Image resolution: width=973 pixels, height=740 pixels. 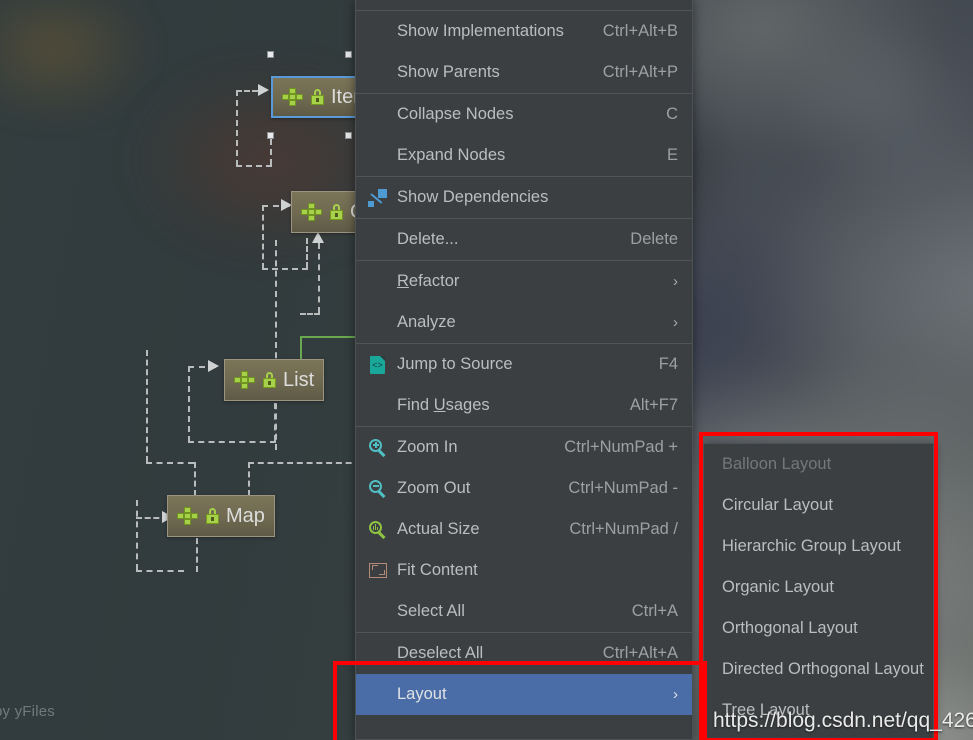 What do you see at coordinates (455, 114) in the screenshot?
I see `menu-item-label: Collapse Nodes` at bounding box center [455, 114].